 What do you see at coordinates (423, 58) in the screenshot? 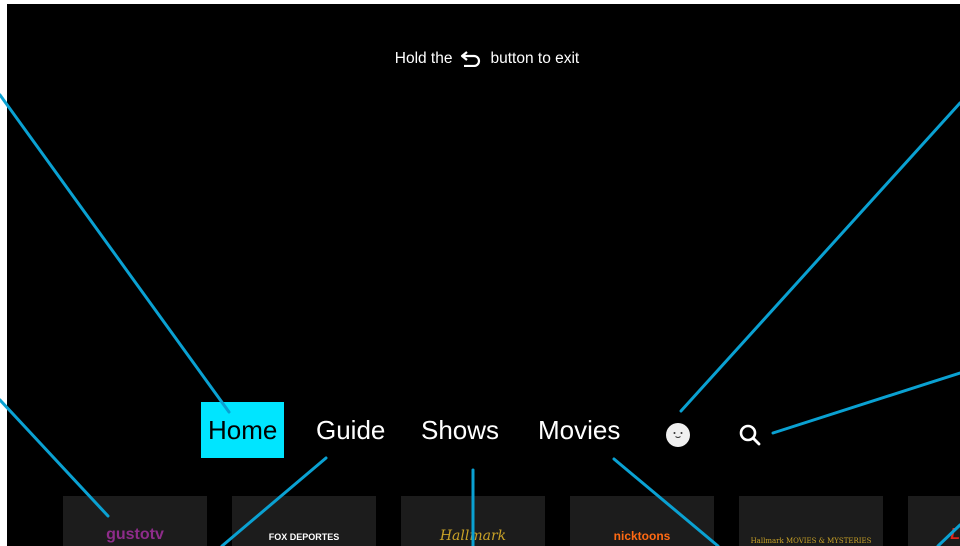
I see `exit-hint-prefix: Hold the` at bounding box center [423, 58].